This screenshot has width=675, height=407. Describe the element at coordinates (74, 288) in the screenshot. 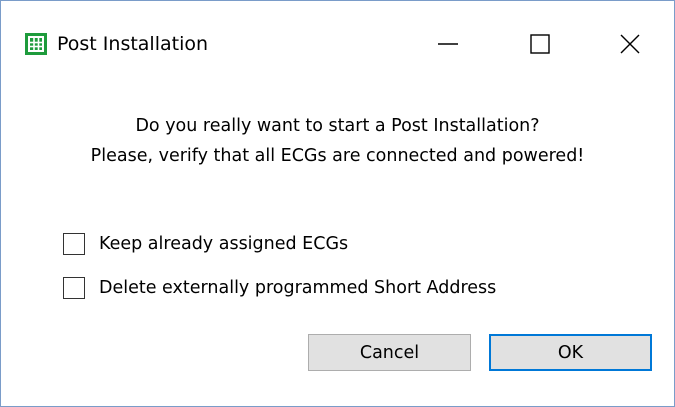

I see `delete-short-address-checkbox` at that location.